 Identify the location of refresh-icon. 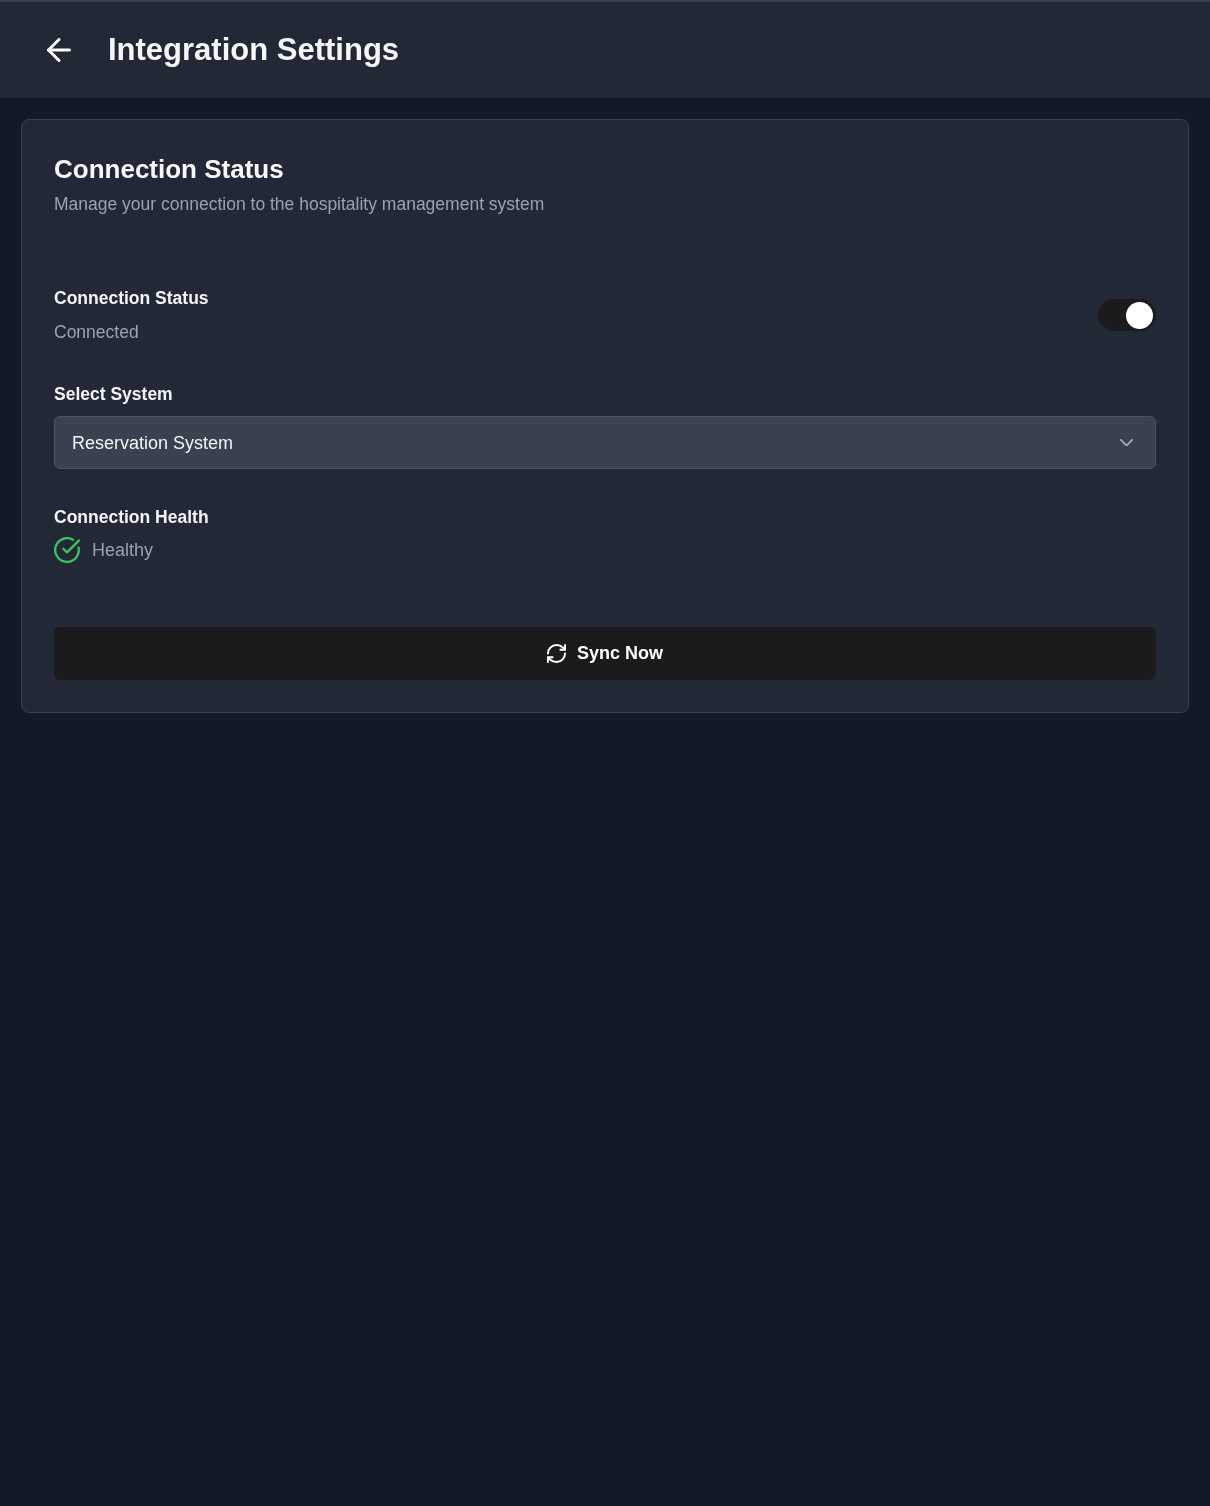
(556, 653).